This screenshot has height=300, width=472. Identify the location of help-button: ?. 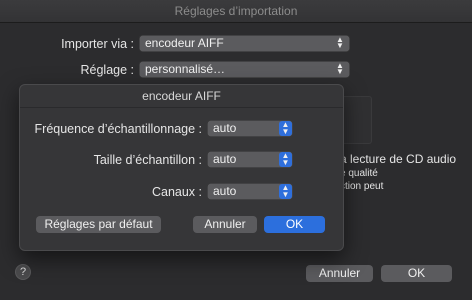
(23, 272).